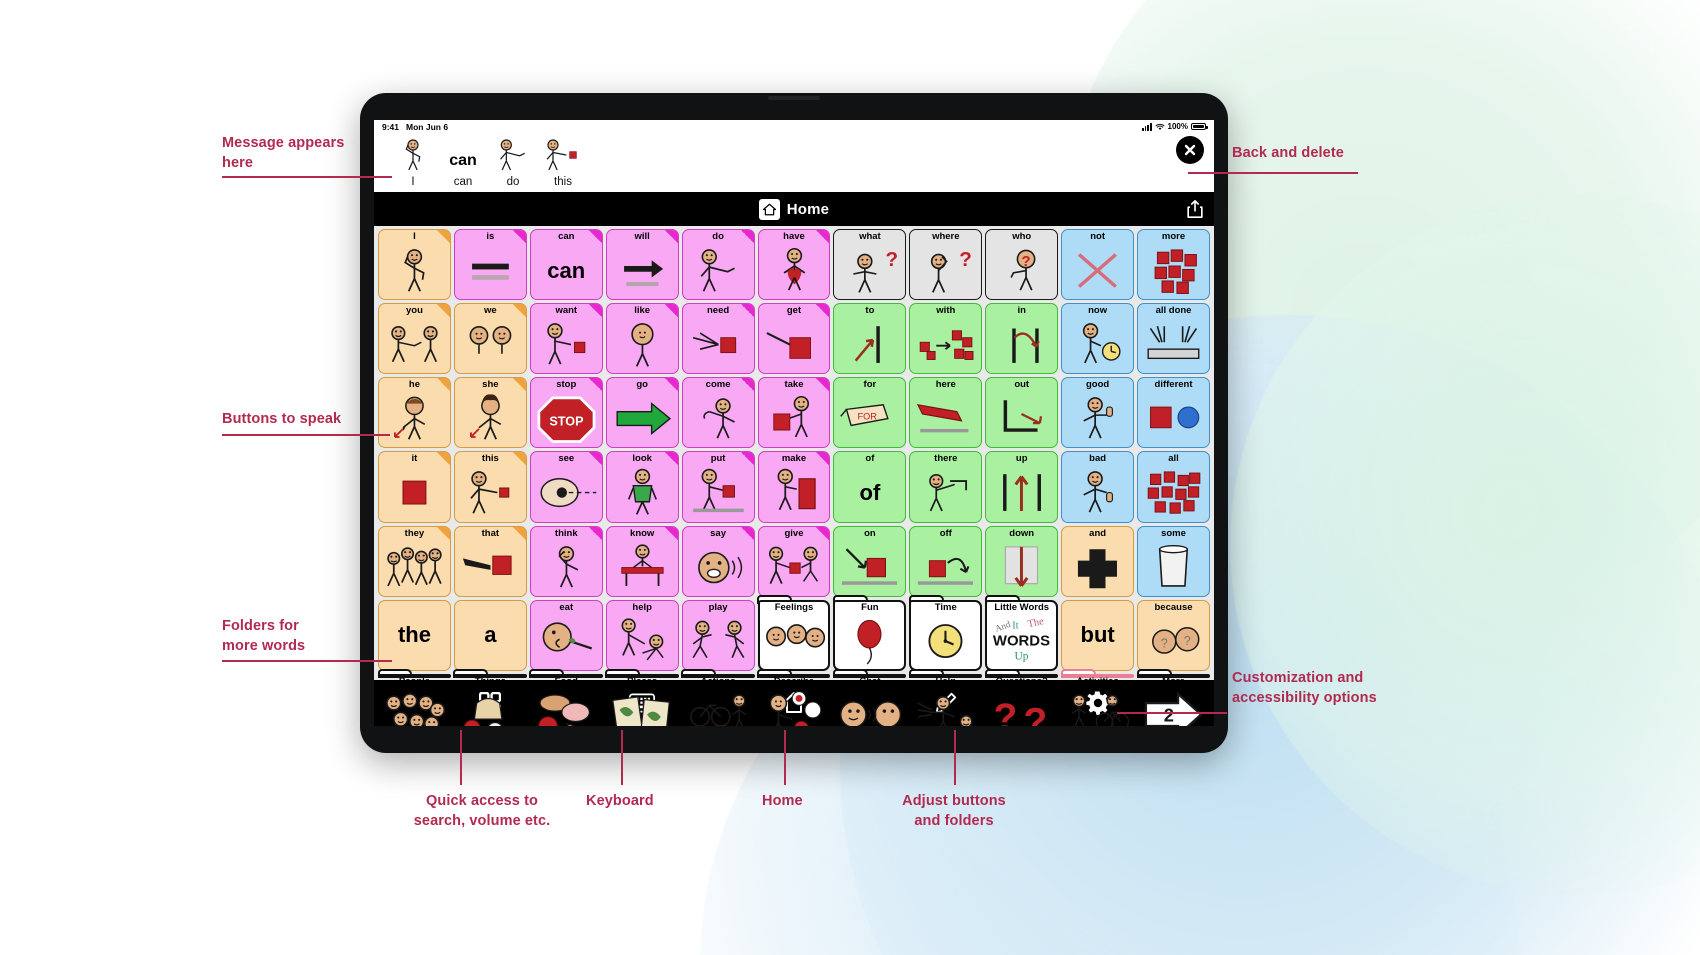 Image resolution: width=1700 pixels, height=955 pixels. What do you see at coordinates (490, 339) in the screenshot?
I see `speak-button-we: we` at bounding box center [490, 339].